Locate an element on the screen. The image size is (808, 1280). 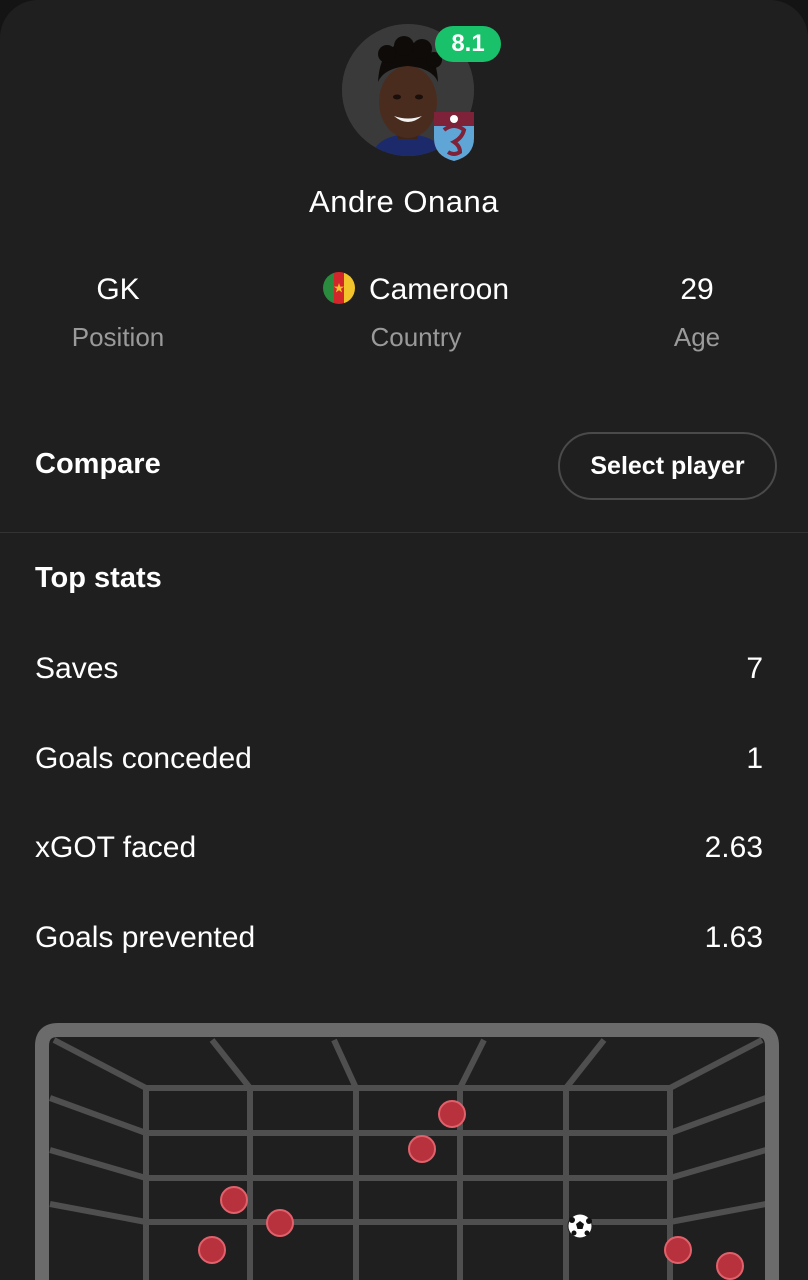
select-player-button: Select player is located at coordinates (667, 466).